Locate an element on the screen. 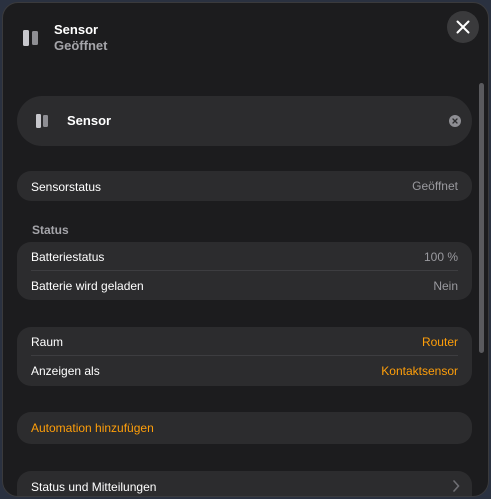 The image size is (491, 499). sensor-status-row: Sensorstatus Geöffnet is located at coordinates (244, 185).